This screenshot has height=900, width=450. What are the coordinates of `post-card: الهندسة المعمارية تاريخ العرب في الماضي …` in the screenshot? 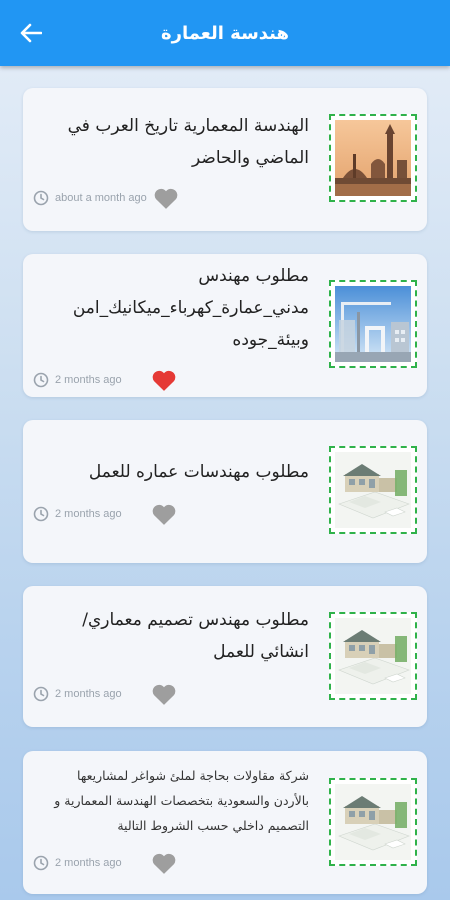 It's located at (225, 159).